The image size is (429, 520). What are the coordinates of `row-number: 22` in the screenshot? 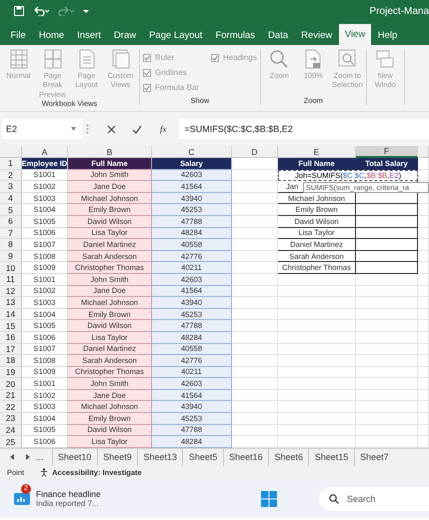 It's located at (11, 407).